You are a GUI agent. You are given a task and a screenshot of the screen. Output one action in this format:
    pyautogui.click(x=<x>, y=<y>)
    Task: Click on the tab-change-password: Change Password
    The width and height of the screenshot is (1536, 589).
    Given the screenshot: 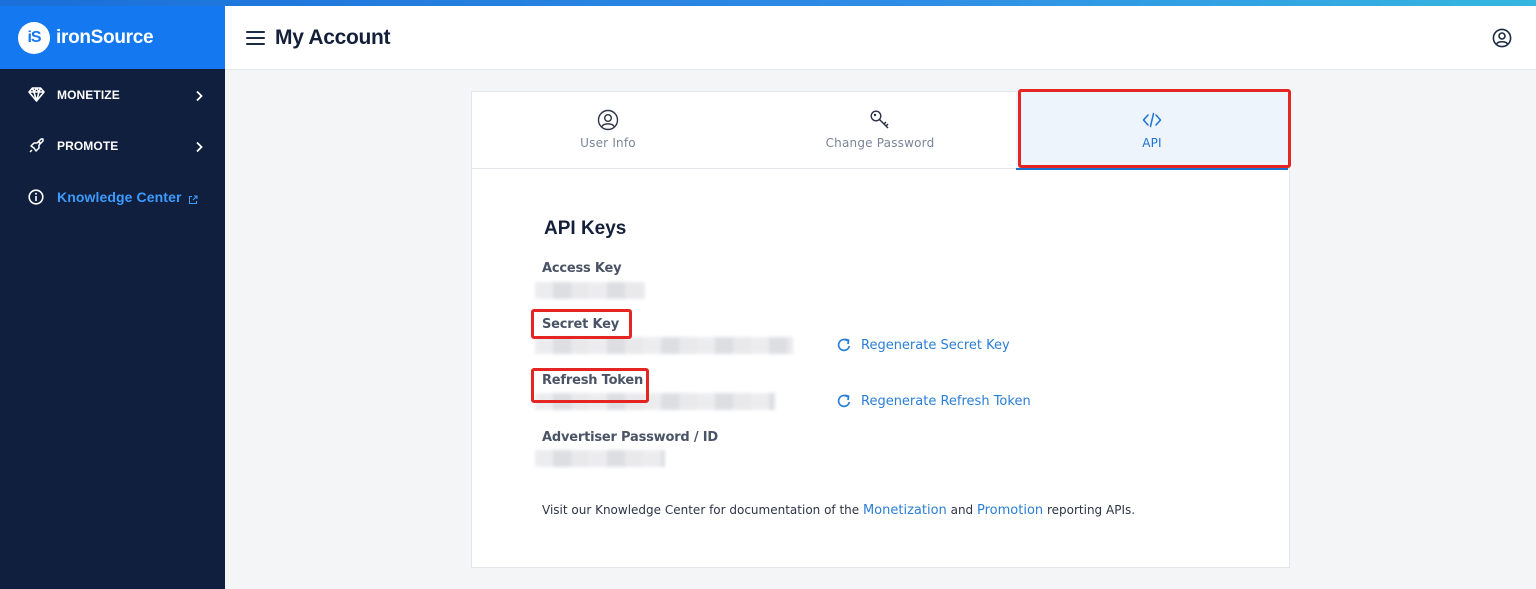 What is the action you would take?
    pyautogui.click(x=880, y=130)
    